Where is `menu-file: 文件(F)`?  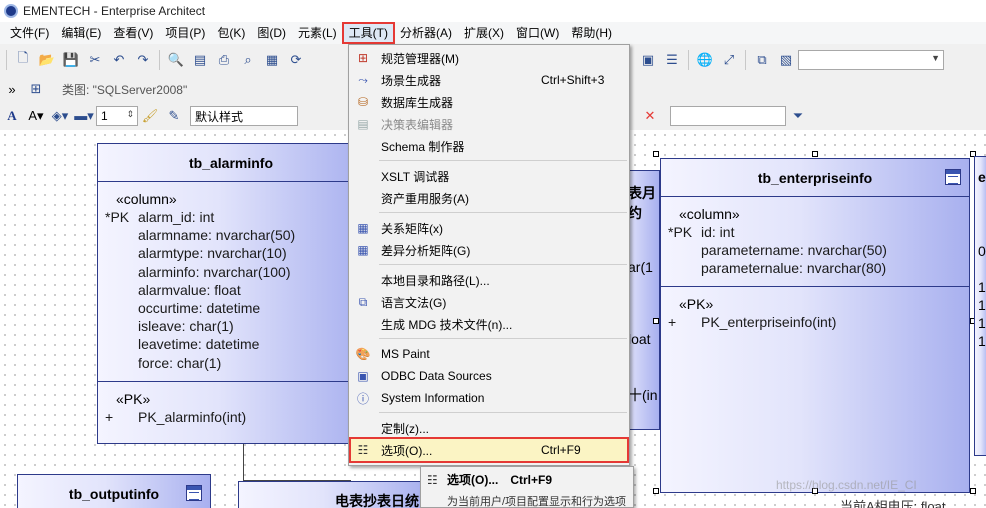 menu-file: 文件(F) is located at coordinates (29, 33).